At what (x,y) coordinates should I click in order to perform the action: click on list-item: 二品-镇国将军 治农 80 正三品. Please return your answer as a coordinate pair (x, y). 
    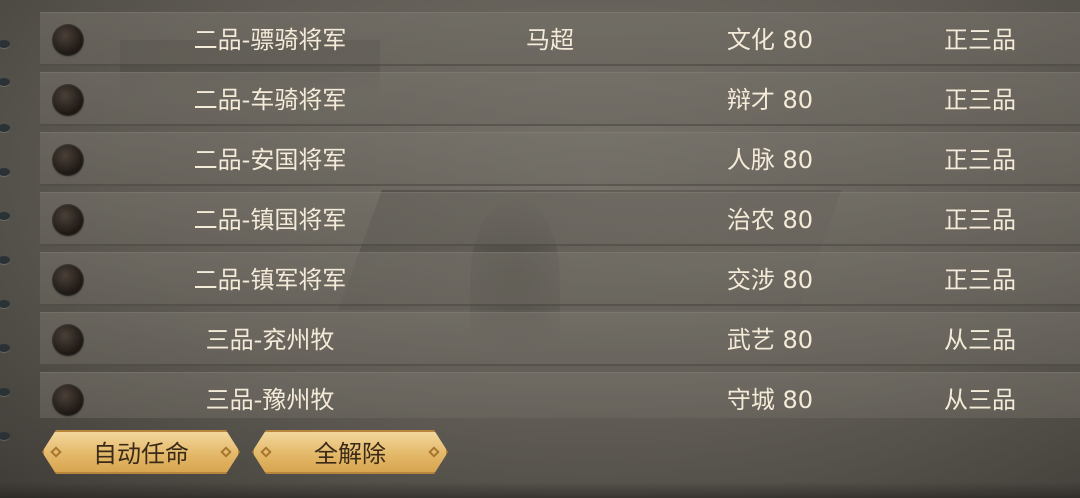
    Looking at the image, I should click on (560, 219).